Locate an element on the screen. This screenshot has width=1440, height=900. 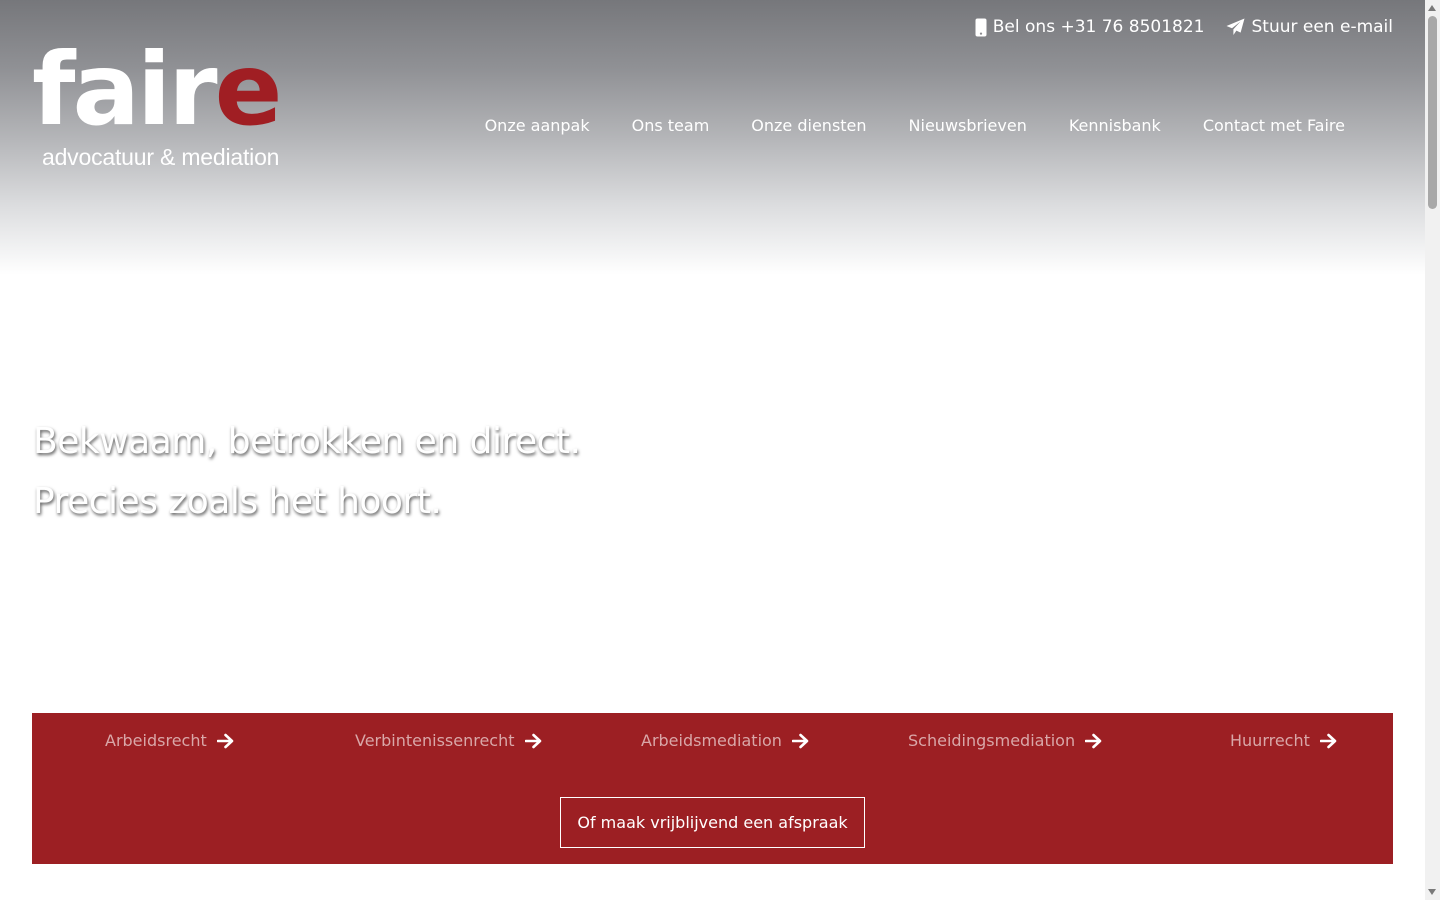
hero-line-2: Precies zoals het hoort. is located at coordinates (237, 501).